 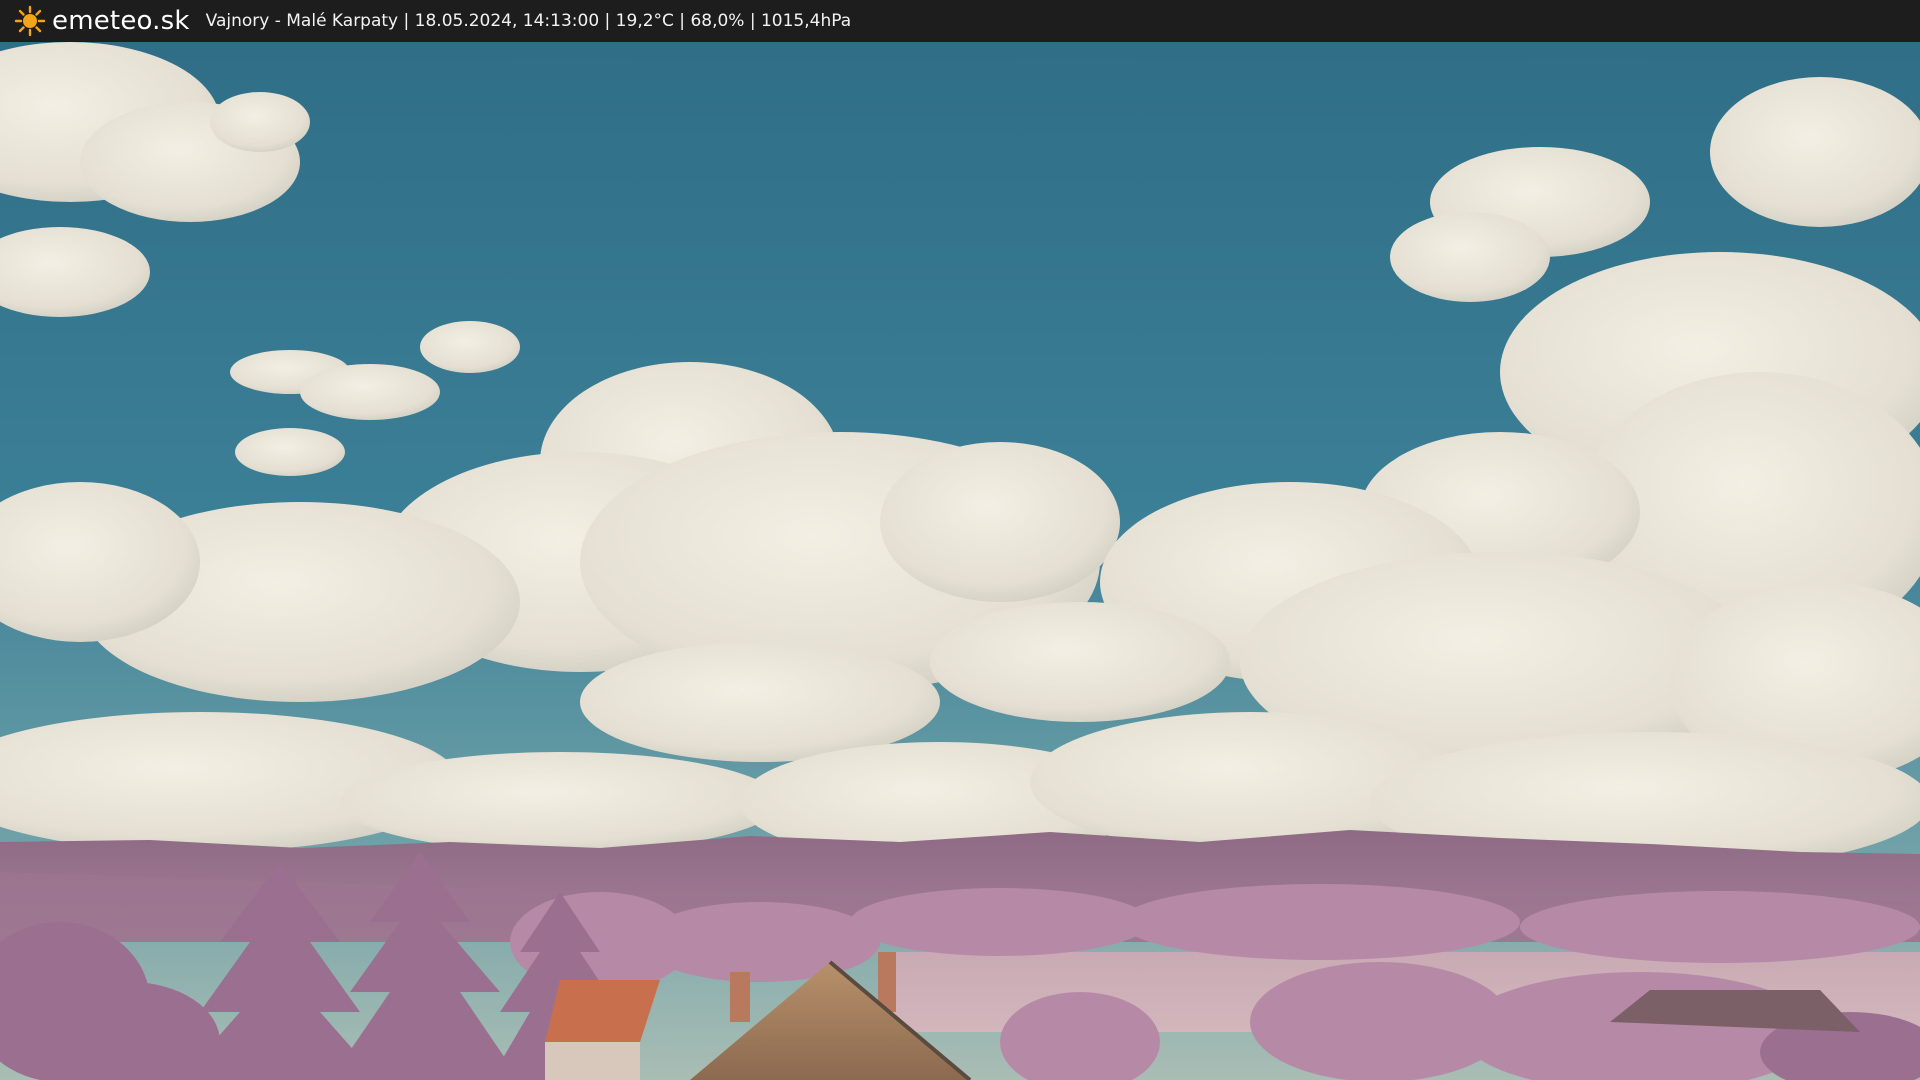 What do you see at coordinates (30, 21) in the screenshot?
I see `sun-icon` at bounding box center [30, 21].